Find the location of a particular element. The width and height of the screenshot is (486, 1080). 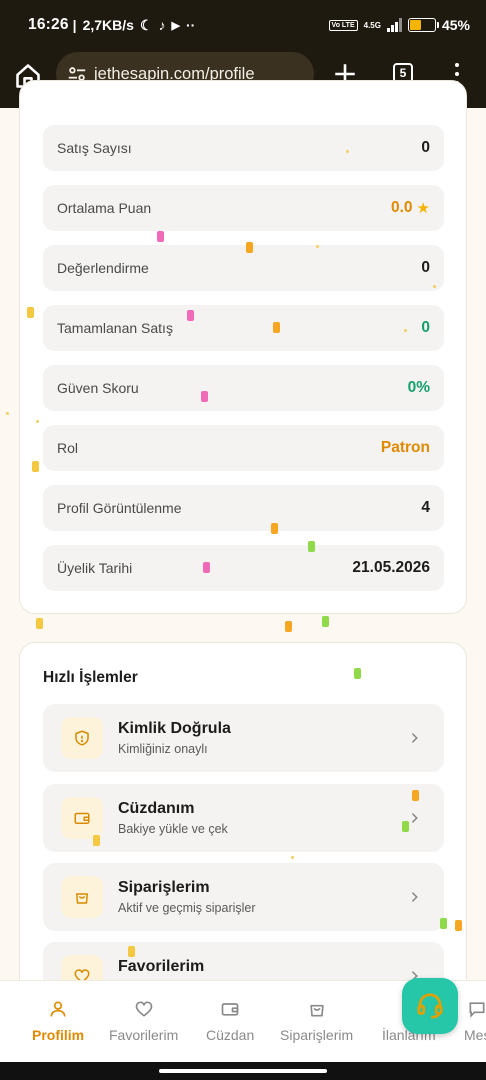

play-icon: ▶ is located at coordinates (175, 25).